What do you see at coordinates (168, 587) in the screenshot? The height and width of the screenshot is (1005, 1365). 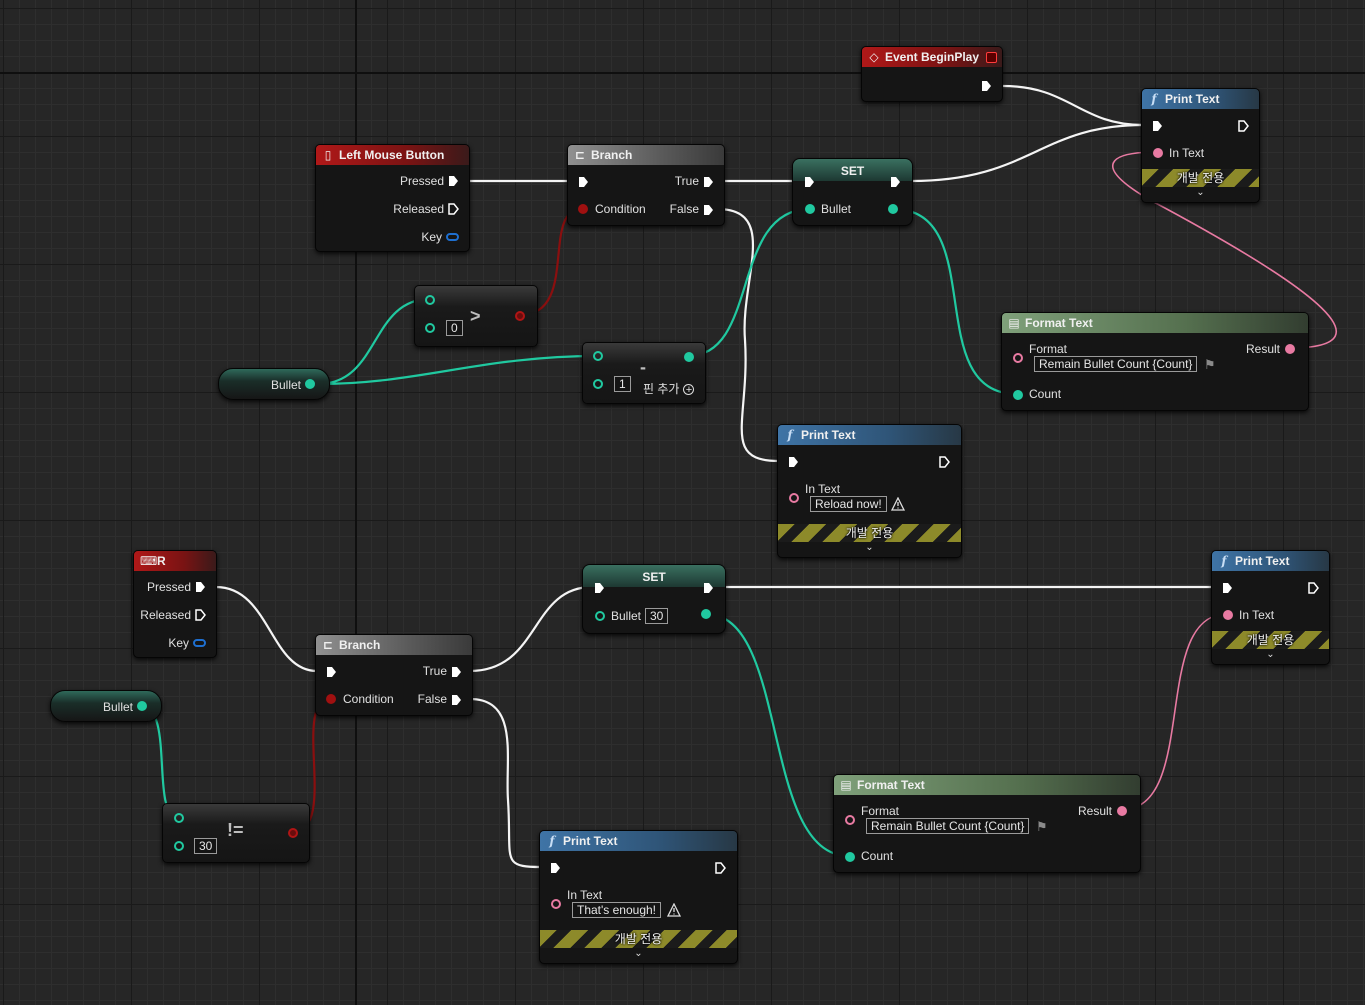 I see `pressed-label: Pressed` at bounding box center [168, 587].